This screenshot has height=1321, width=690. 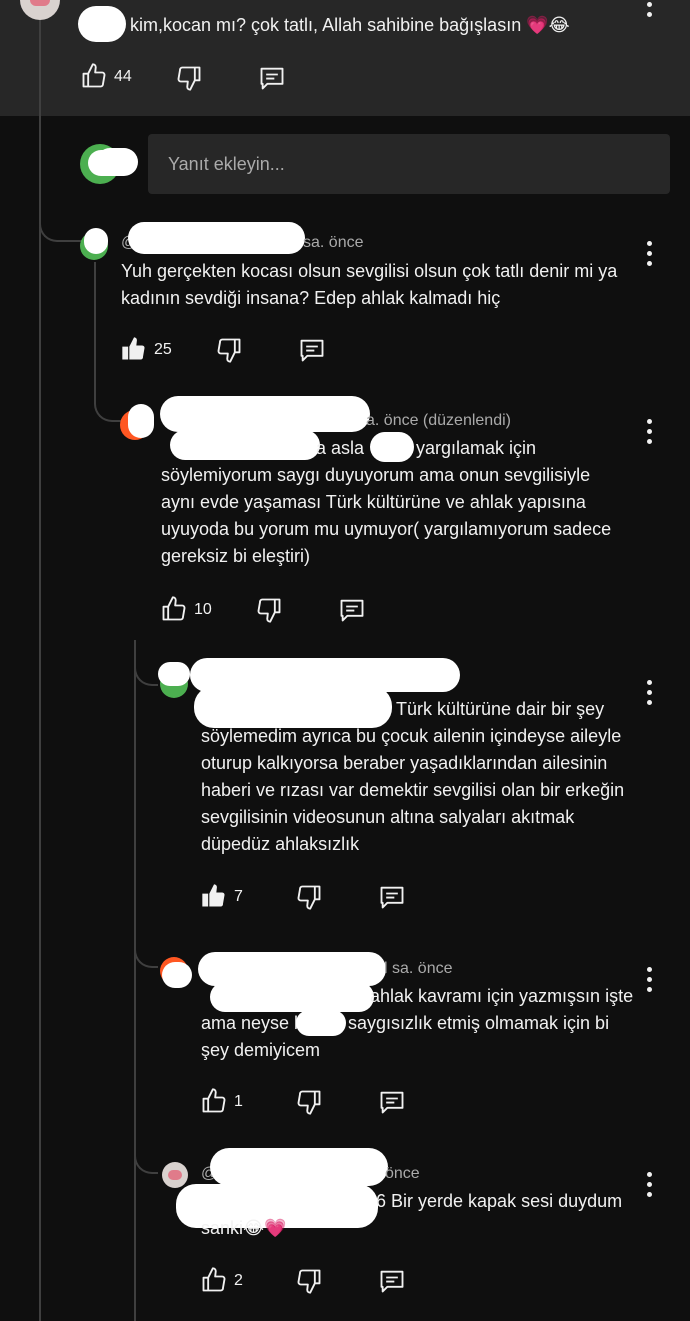 I want to click on reply-text-line: düpedüz ahlaksızlık, so click(x=280, y=844).